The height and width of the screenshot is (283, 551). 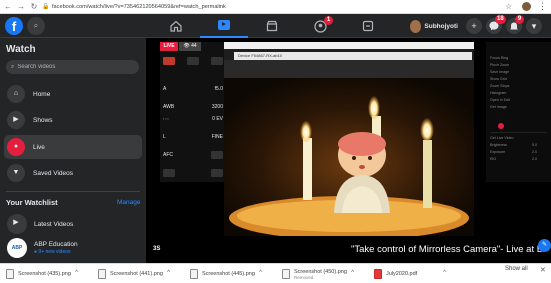 What do you see at coordinates (176, 26) in the screenshot?
I see `nav-home` at bounding box center [176, 26].